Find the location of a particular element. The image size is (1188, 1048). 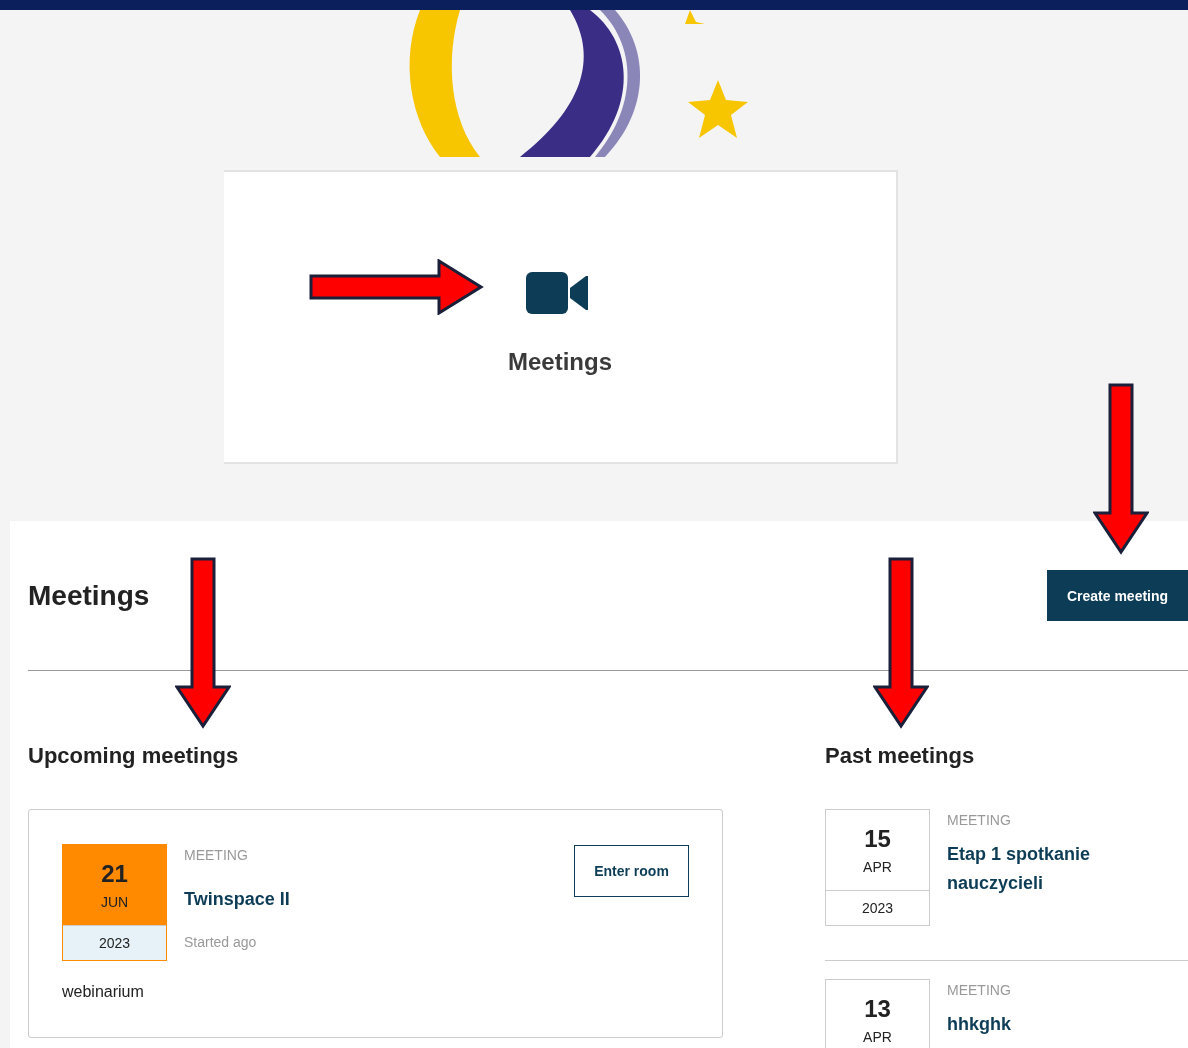

section-heading: Past meetings is located at coordinates (900, 756).